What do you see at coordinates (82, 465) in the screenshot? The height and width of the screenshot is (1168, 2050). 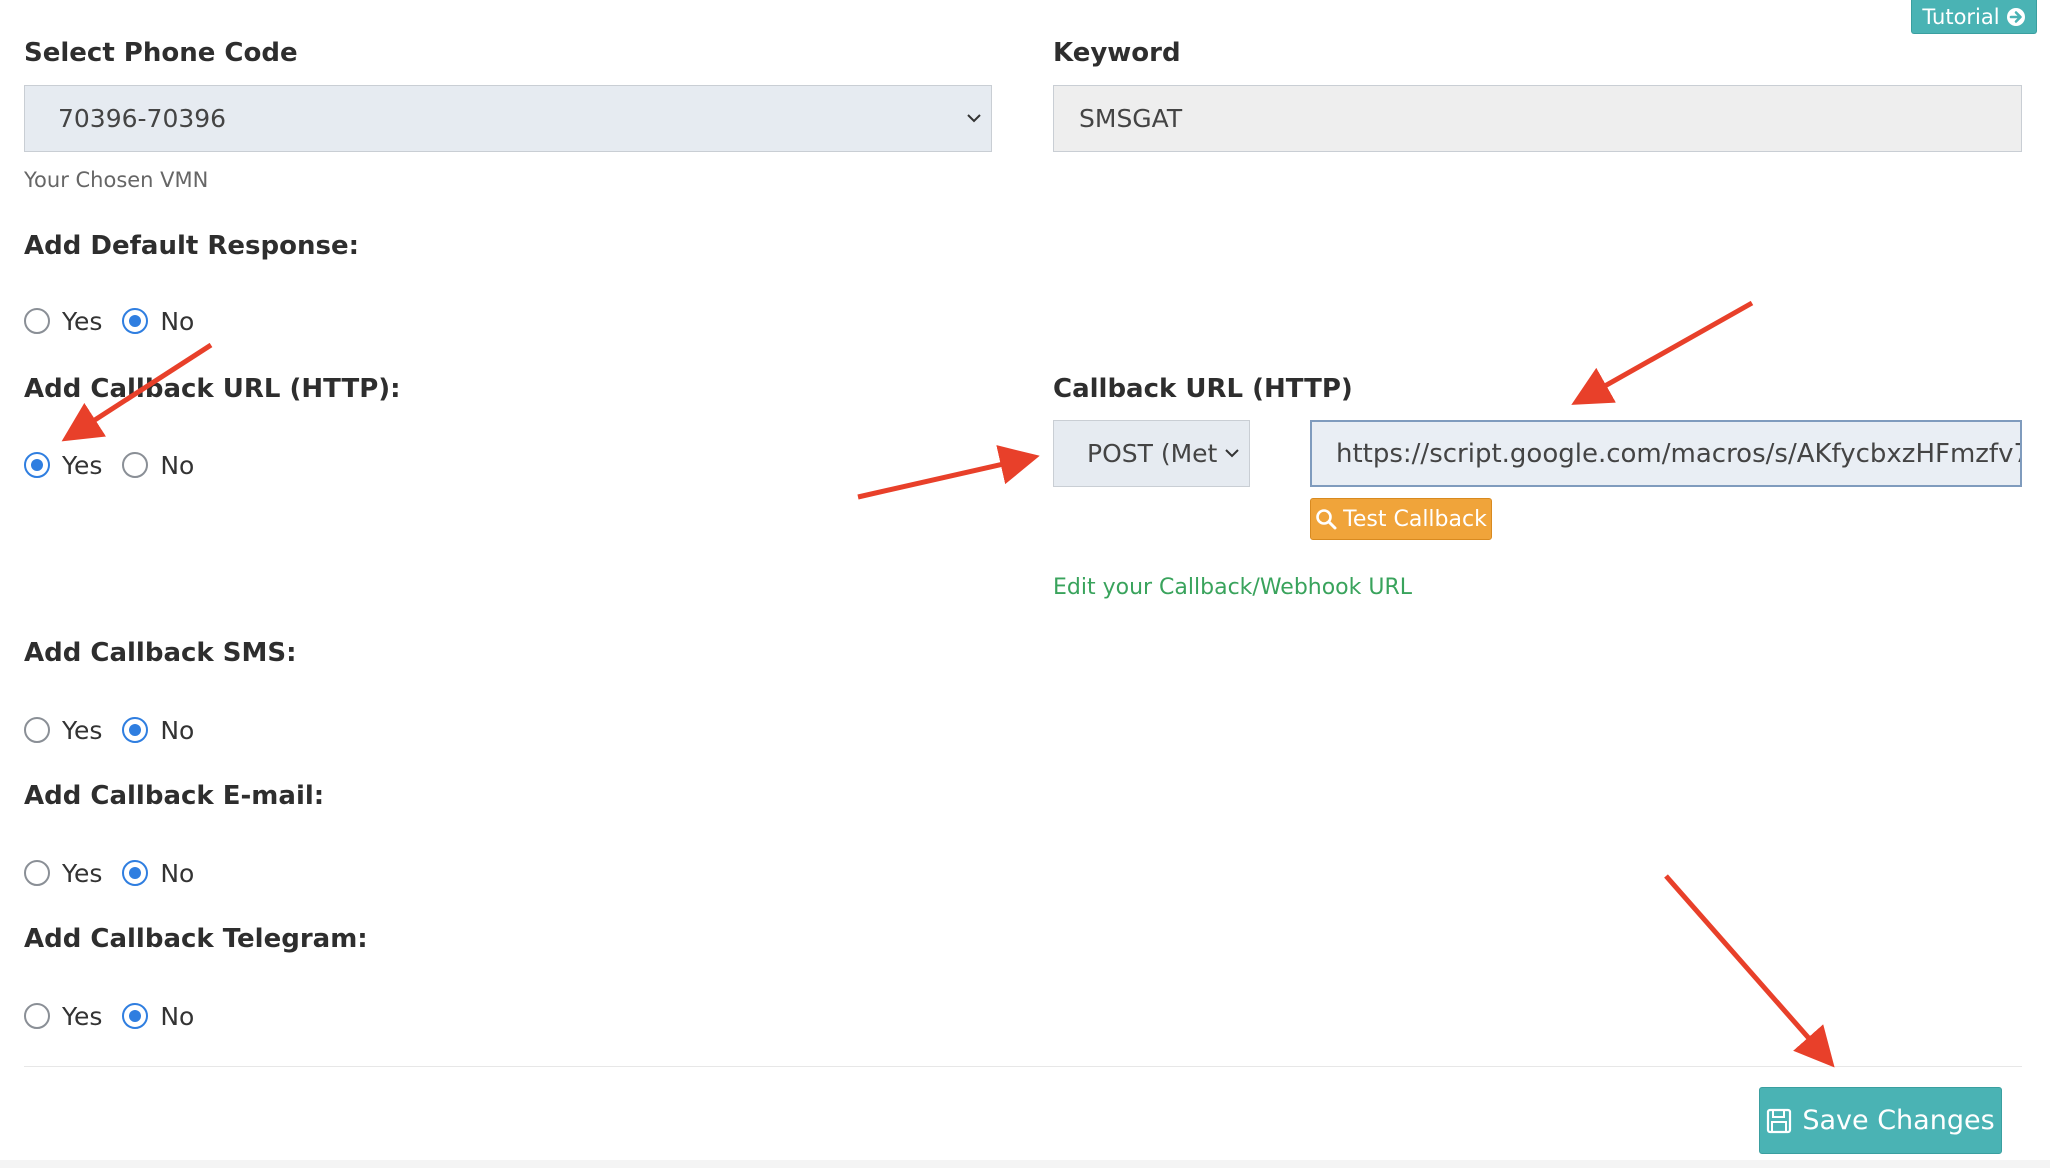 I see `callback-url-yes-label: Yes` at bounding box center [82, 465].